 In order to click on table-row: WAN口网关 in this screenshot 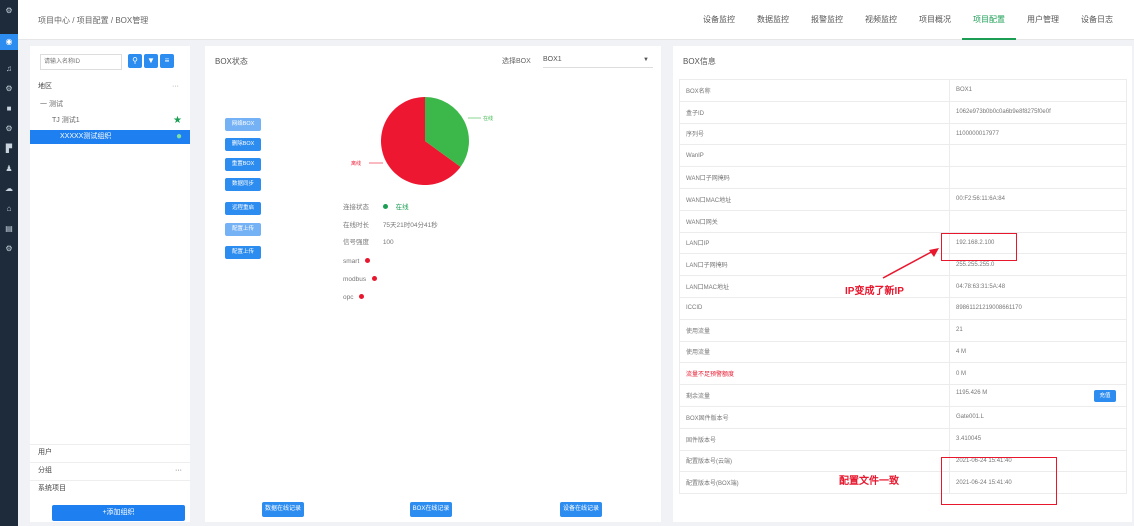, I will do `click(903, 221)`.